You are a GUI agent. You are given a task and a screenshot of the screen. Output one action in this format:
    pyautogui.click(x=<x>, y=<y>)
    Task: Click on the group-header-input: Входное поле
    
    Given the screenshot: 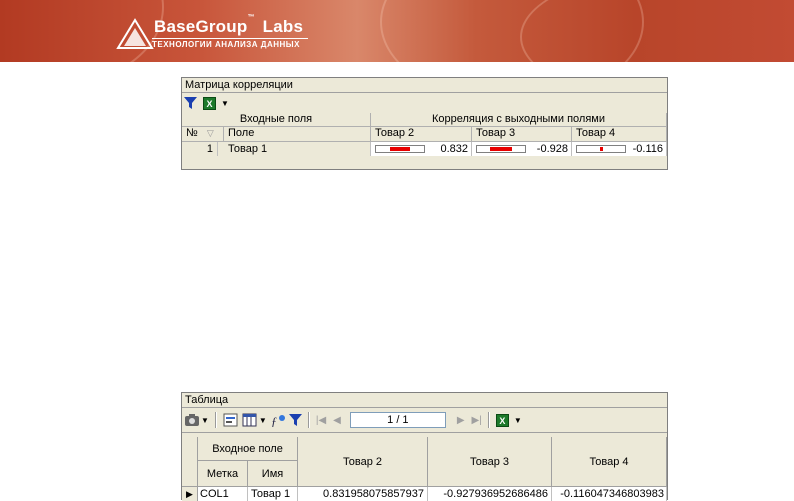 What is the action you would take?
    pyautogui.click(x=248, y=449)
    